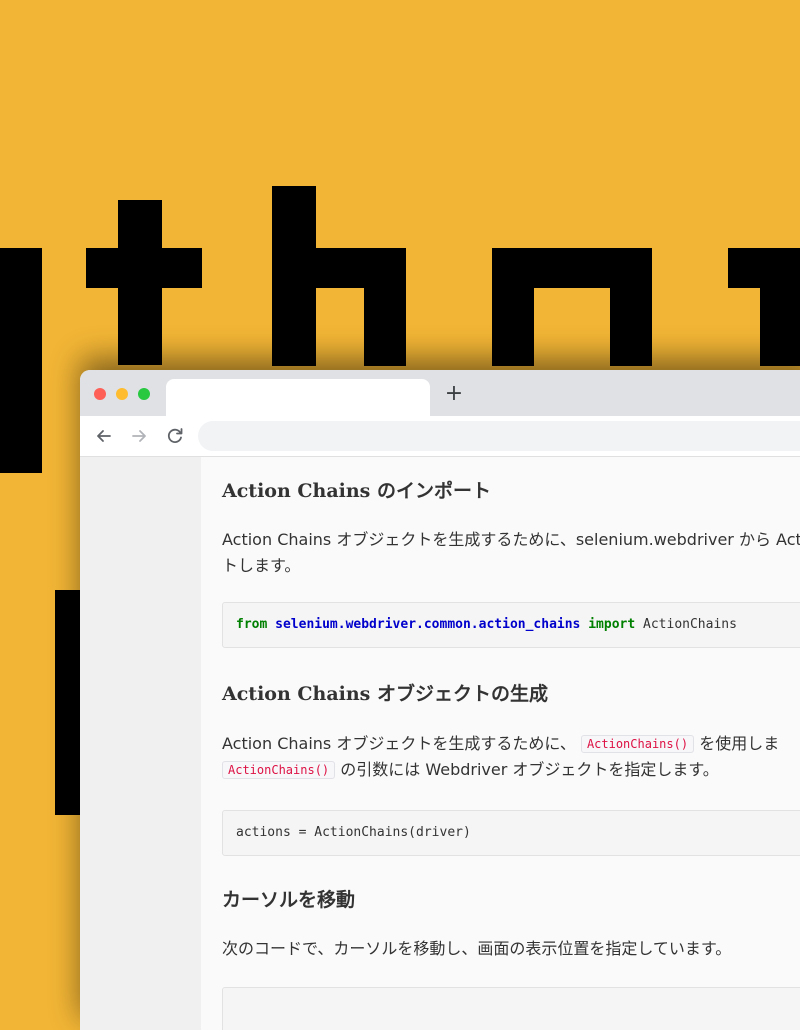  What do you see at coordinates (454, 394) in the screenshot?
I see `new-tab-button: +` at bounding box center [454, 394].